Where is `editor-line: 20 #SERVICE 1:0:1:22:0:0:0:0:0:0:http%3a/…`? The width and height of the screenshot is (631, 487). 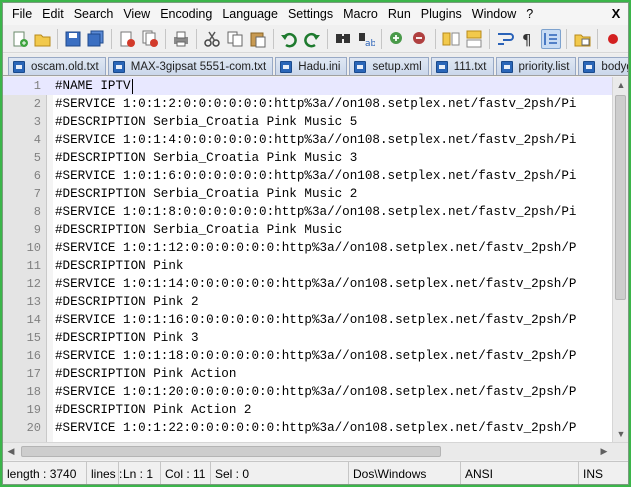 editor-line: 20 #SERVICE 1:0:1:22:0:0:0:0:0:0:http%3a/… is located at coordinates (308, 428).